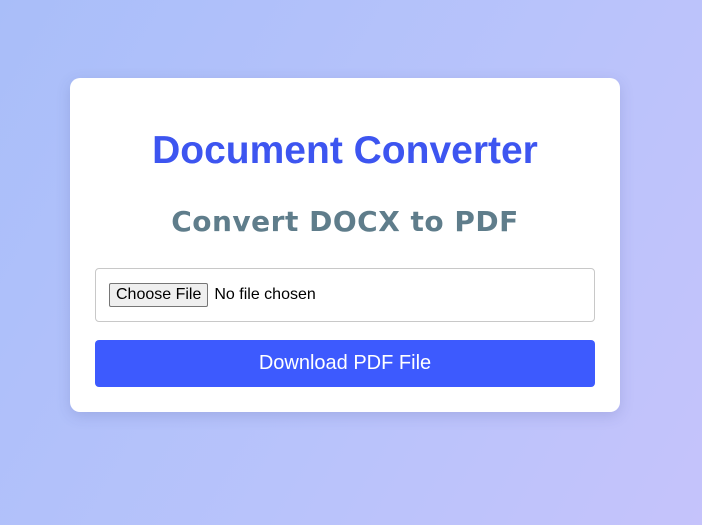 This screenshot has width=702, height=525. I want to click on page-title: Document Converter, so click(345, 150).